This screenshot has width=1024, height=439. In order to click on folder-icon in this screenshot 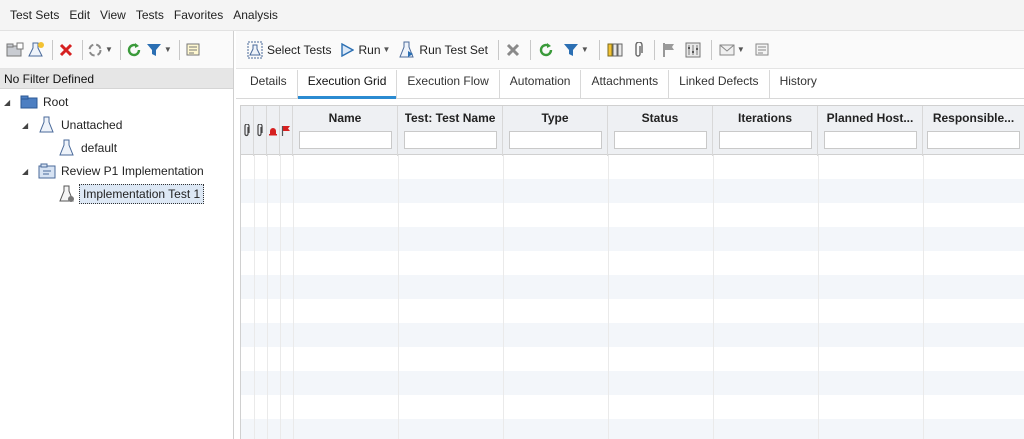, I will do `click(29, 102)`.